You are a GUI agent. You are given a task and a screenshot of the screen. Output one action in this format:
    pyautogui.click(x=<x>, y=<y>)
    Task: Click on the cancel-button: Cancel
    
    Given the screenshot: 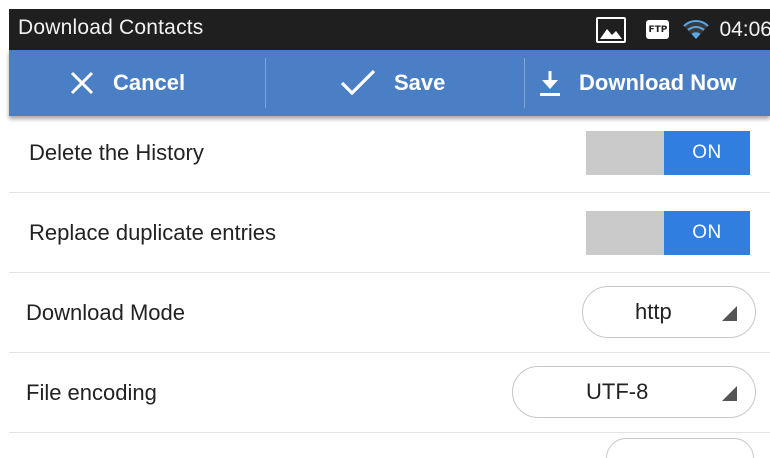 What is the action you would take?
    pyautogui.click(x=127, y=83)
    